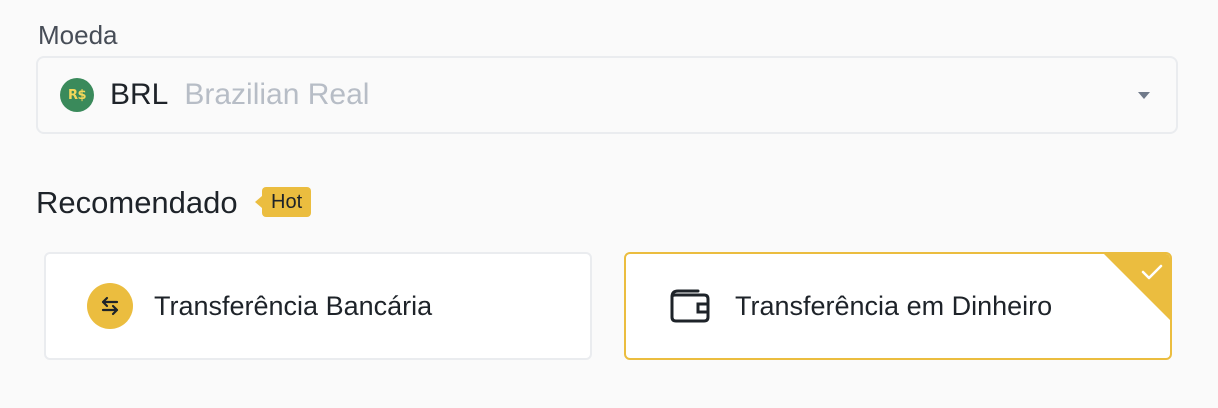 This screenshot has height=408, width=1218. I want to click on wallet-icon, so click(690, 306).